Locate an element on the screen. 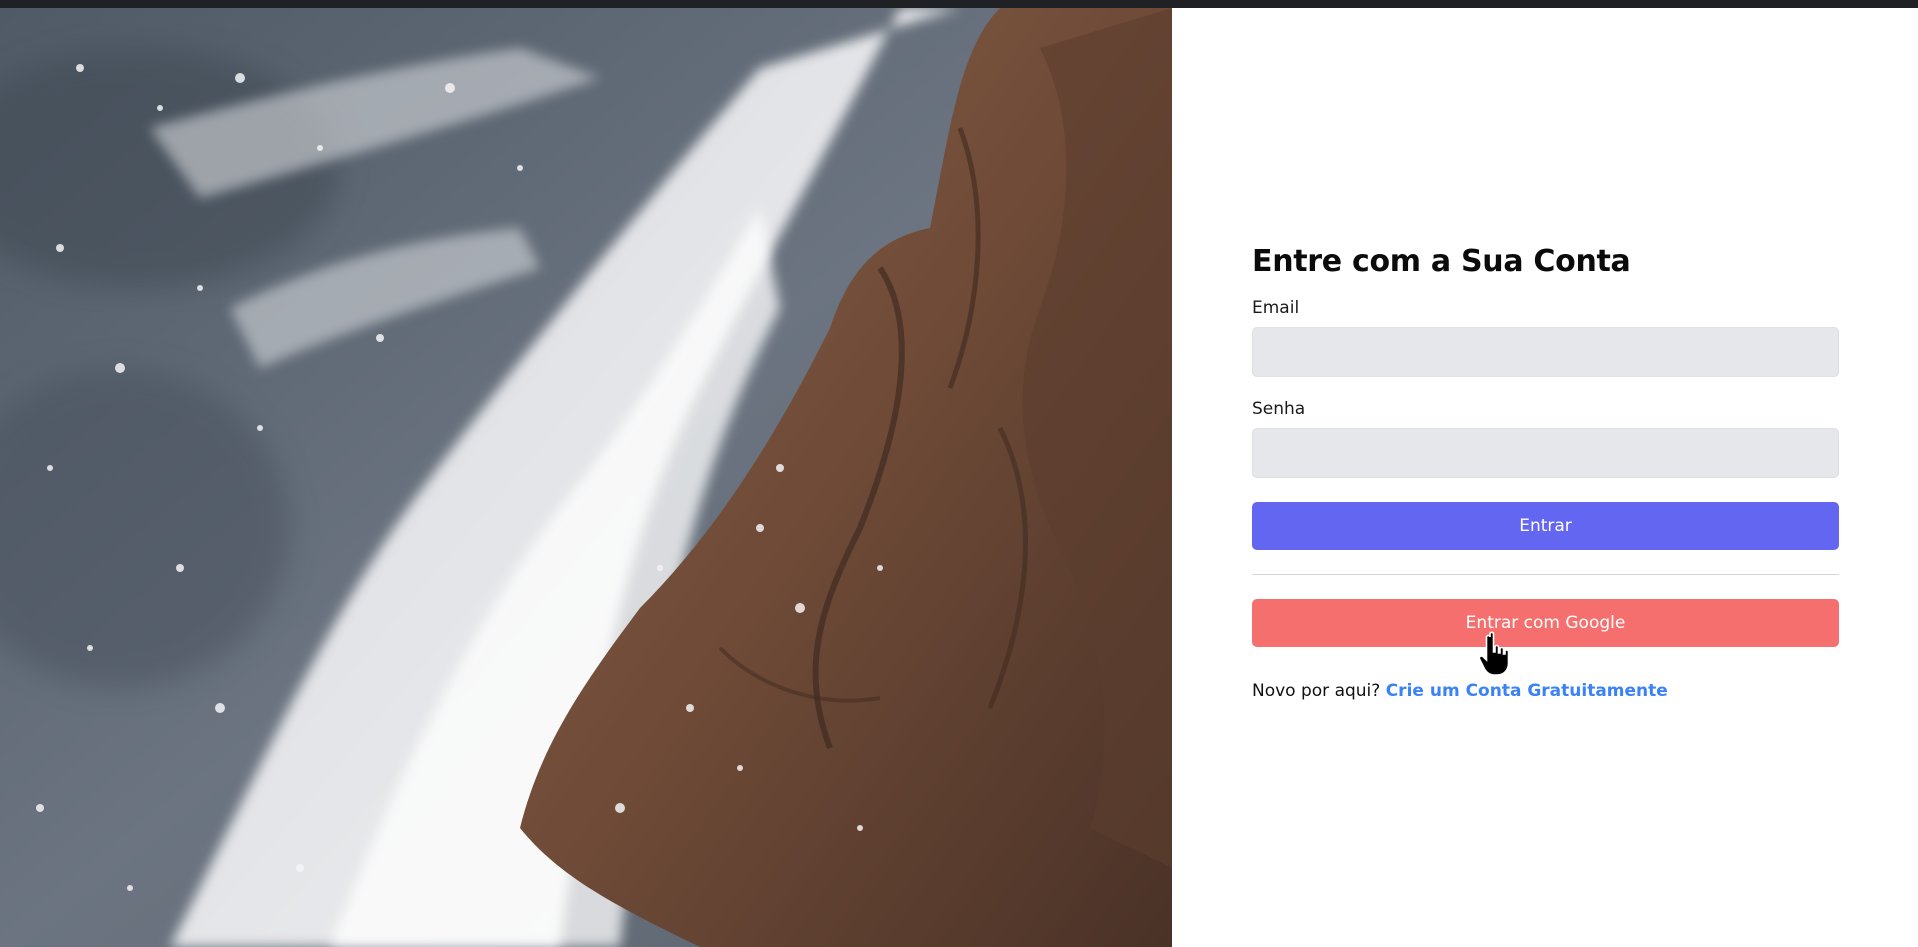 Image resolution: width=1918 pixels, height=947 pixels. signup-prompt: Novo por aqui? is located at coordinates (1316, 691).